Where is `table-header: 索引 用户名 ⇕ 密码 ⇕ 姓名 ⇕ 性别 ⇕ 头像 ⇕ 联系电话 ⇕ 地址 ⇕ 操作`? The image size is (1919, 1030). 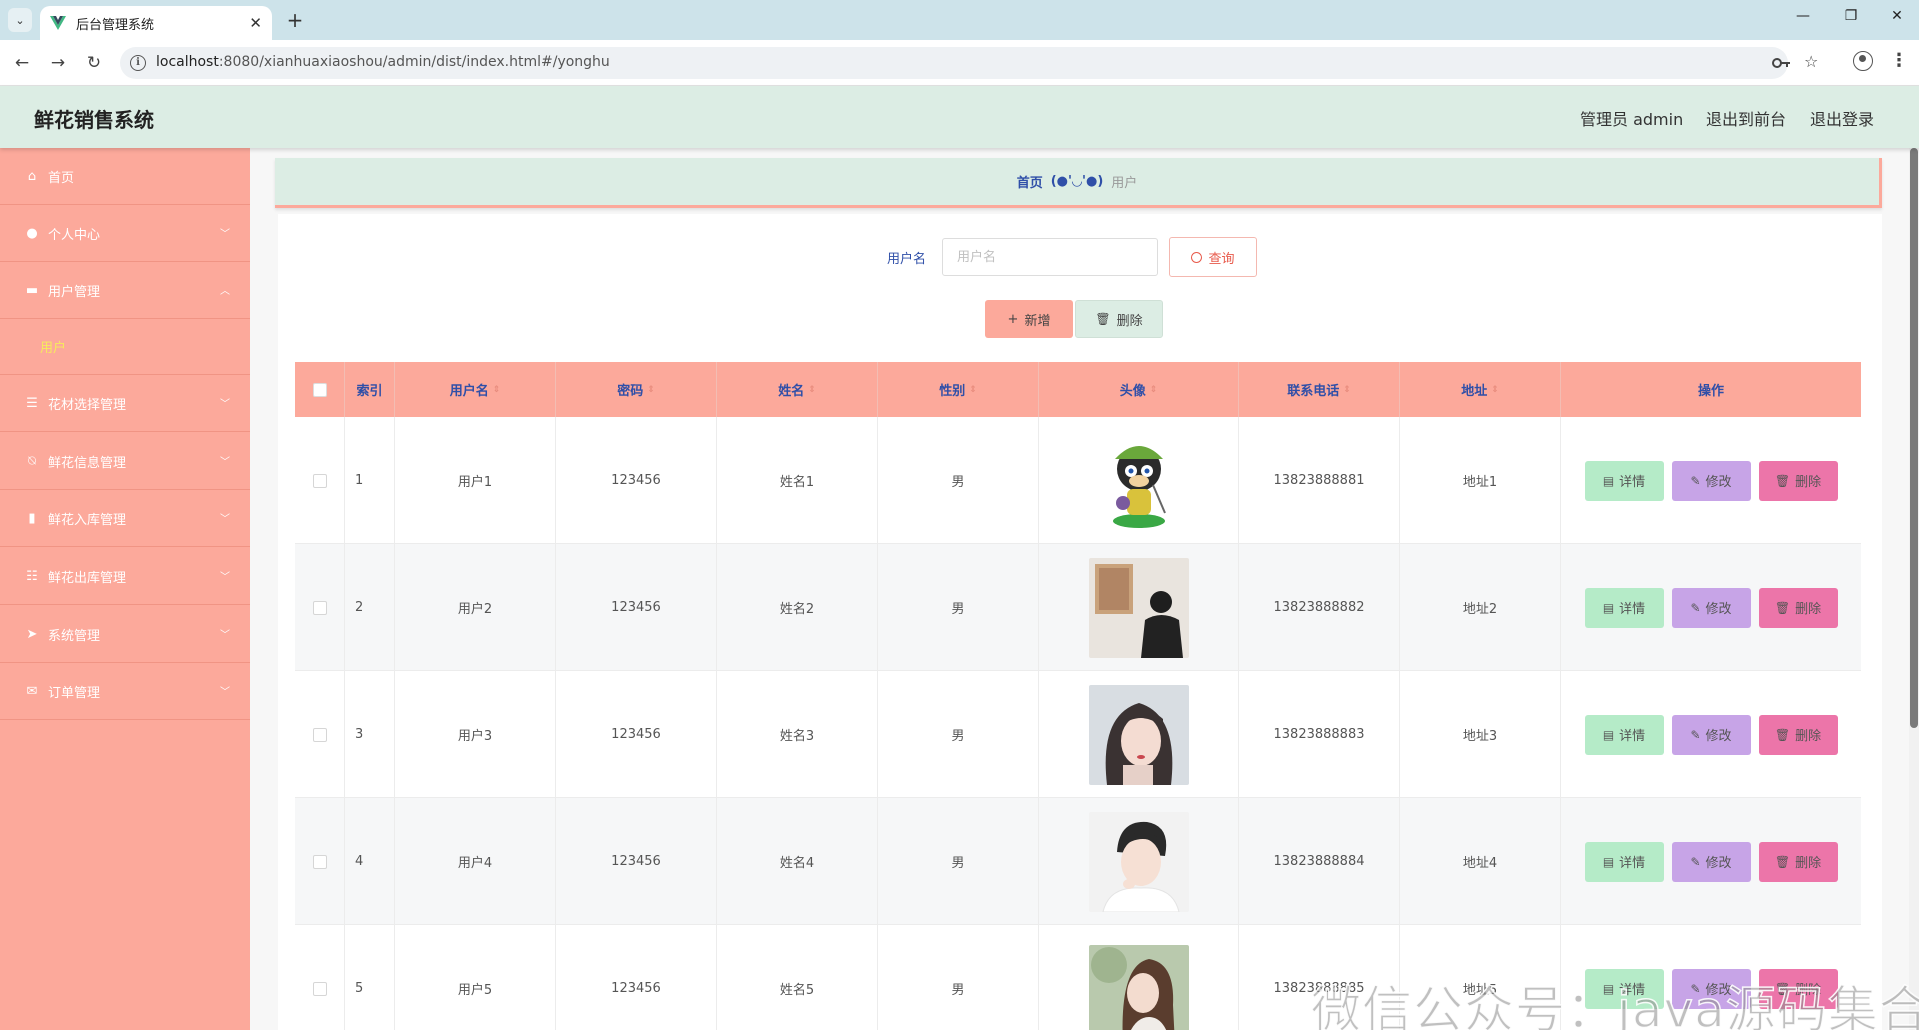
table-header: 索引 用户名 ⇕ 密码 ⇕ 姓名 ⇕ 性别 ⇕ 头像 ⇕ 联系电话 ⇕ 地址 ⇕ 操作 is located at coordinates (1078, 389).